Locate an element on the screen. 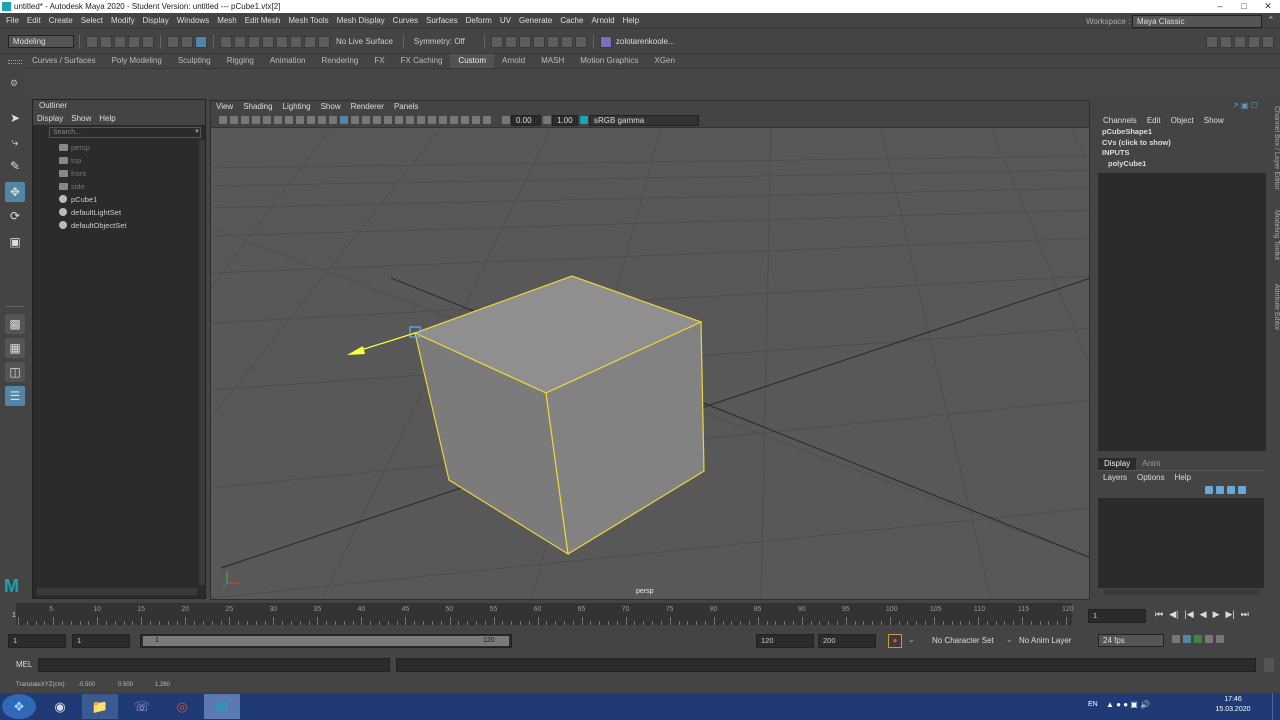 The image size is (1280, 720). pause-render-icon is located at coordinates (580, 41).